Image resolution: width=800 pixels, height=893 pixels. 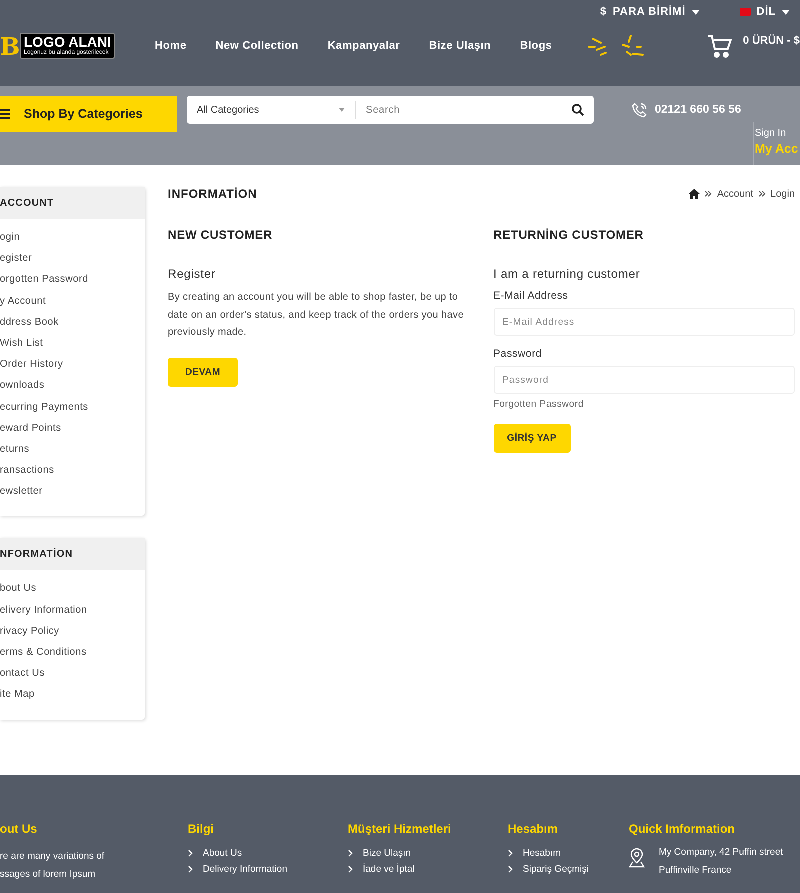 I want to click on footer-heading: Müşteri Hizmetleri, so click(x=400, y=829).